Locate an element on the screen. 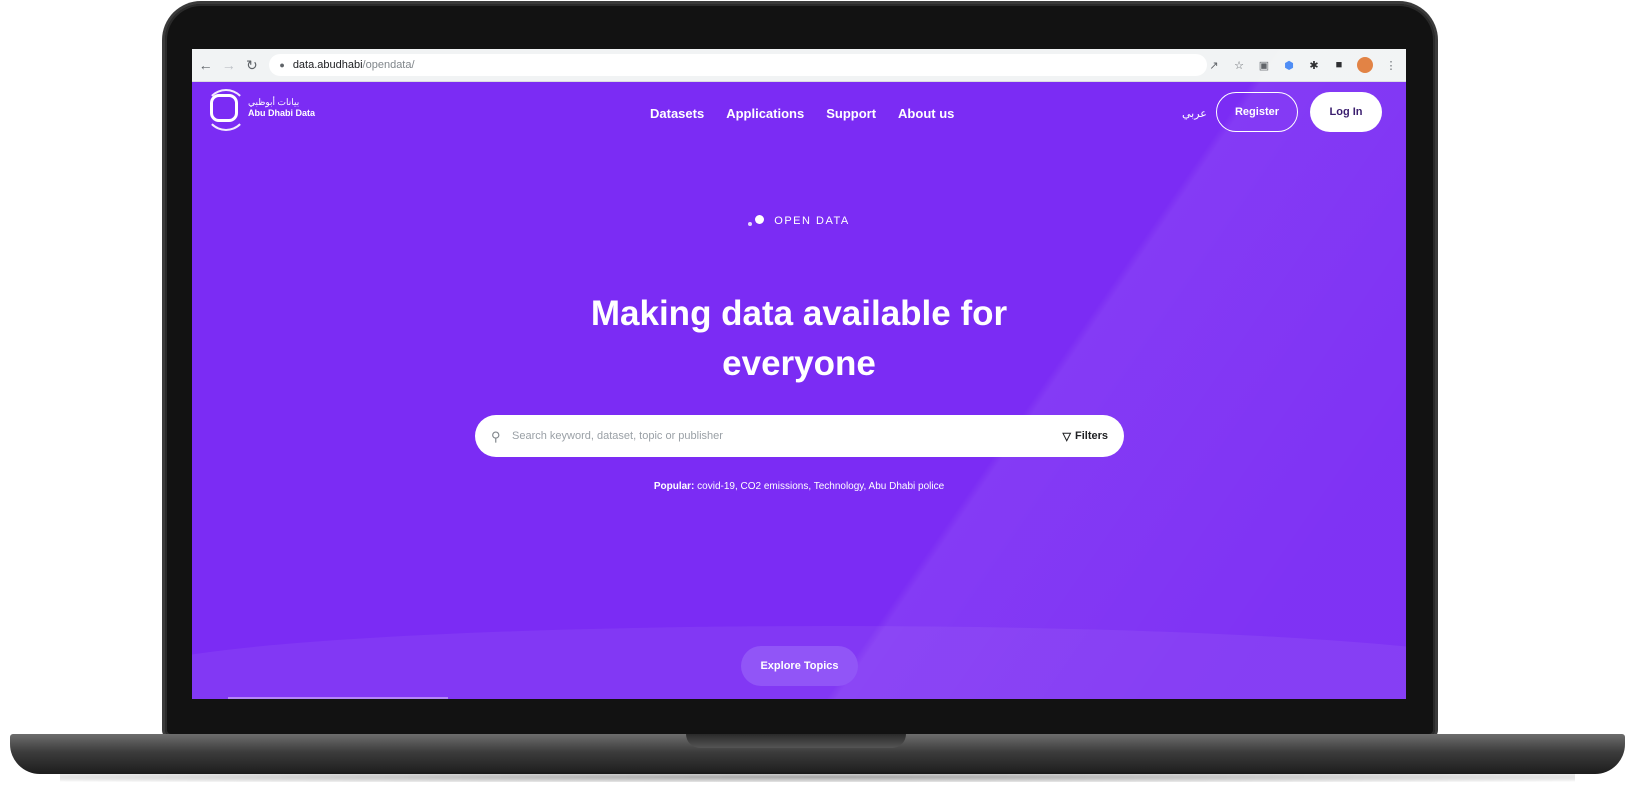  site-logo: بيانات أبوظبي Abu Dhabi Data is located at coordinates (260, 110).